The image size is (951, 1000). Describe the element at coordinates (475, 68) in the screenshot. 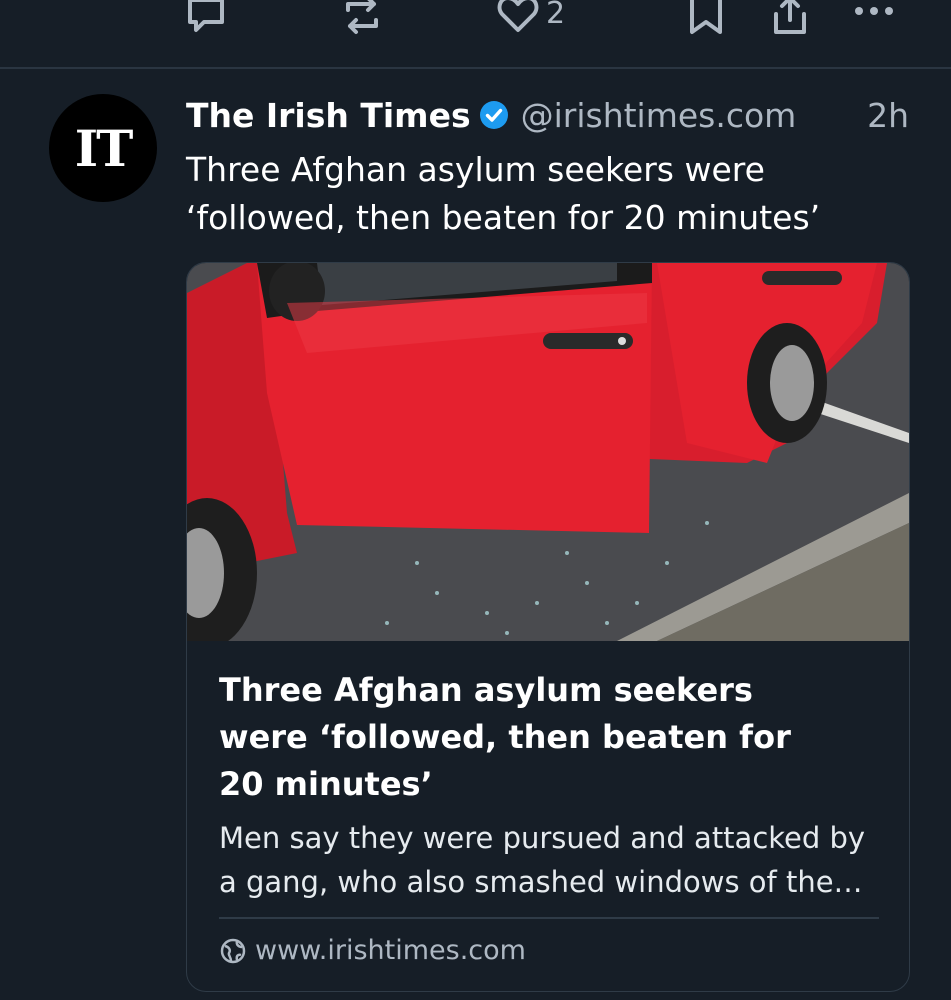

I see `post-divider` at that location.